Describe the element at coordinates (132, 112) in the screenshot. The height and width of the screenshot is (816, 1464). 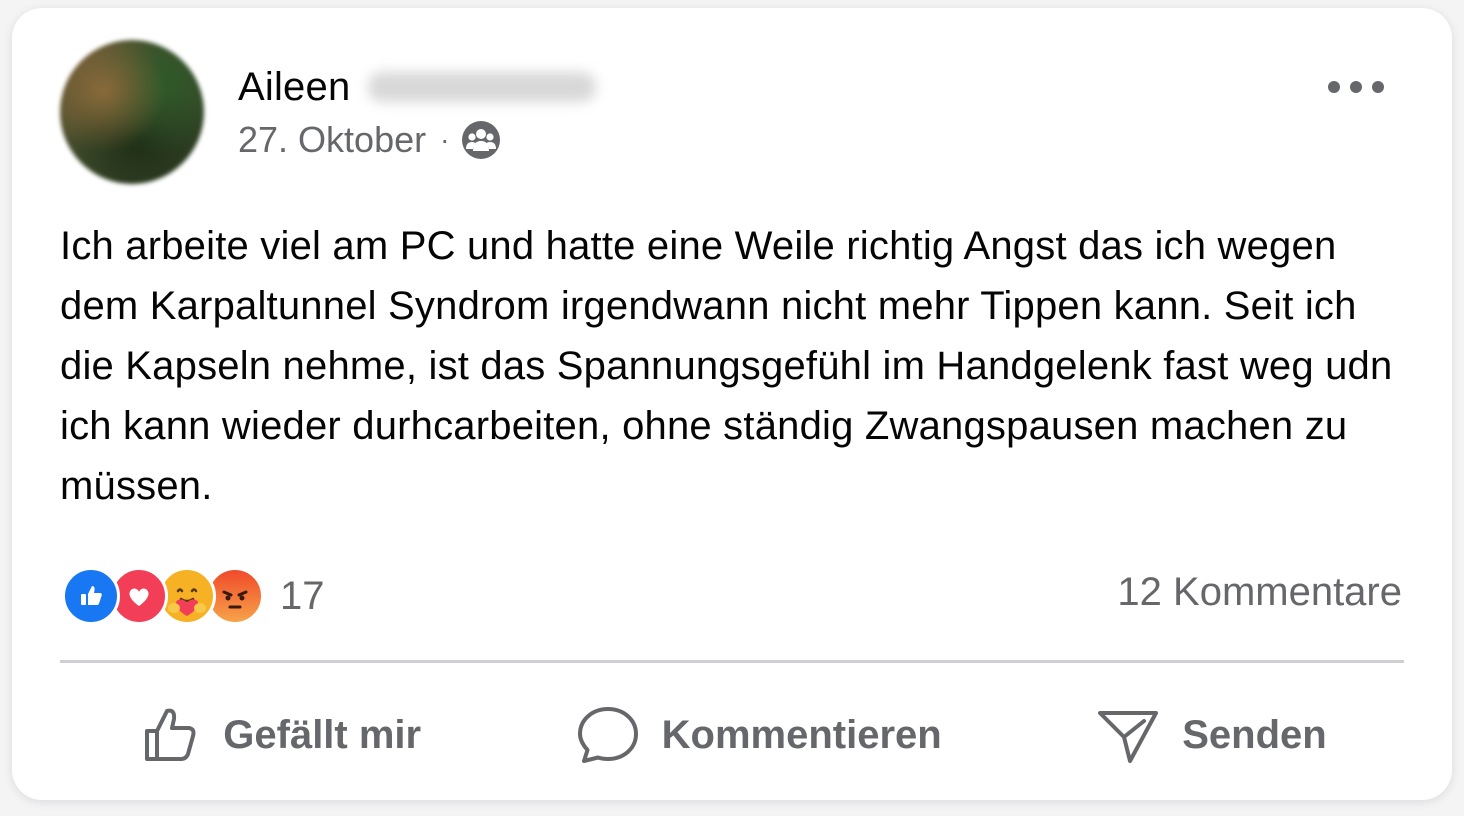
I see `avatar` at that location.